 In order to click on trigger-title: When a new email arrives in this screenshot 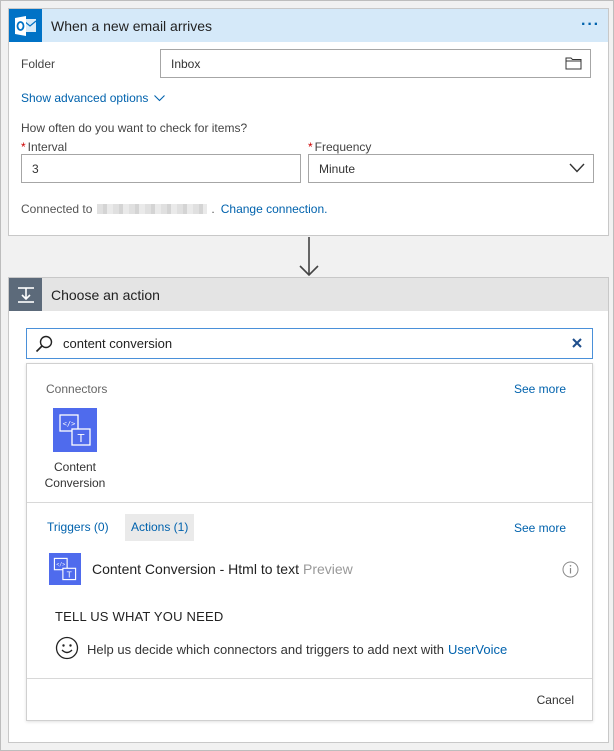, I will do `click(132, 25)`.